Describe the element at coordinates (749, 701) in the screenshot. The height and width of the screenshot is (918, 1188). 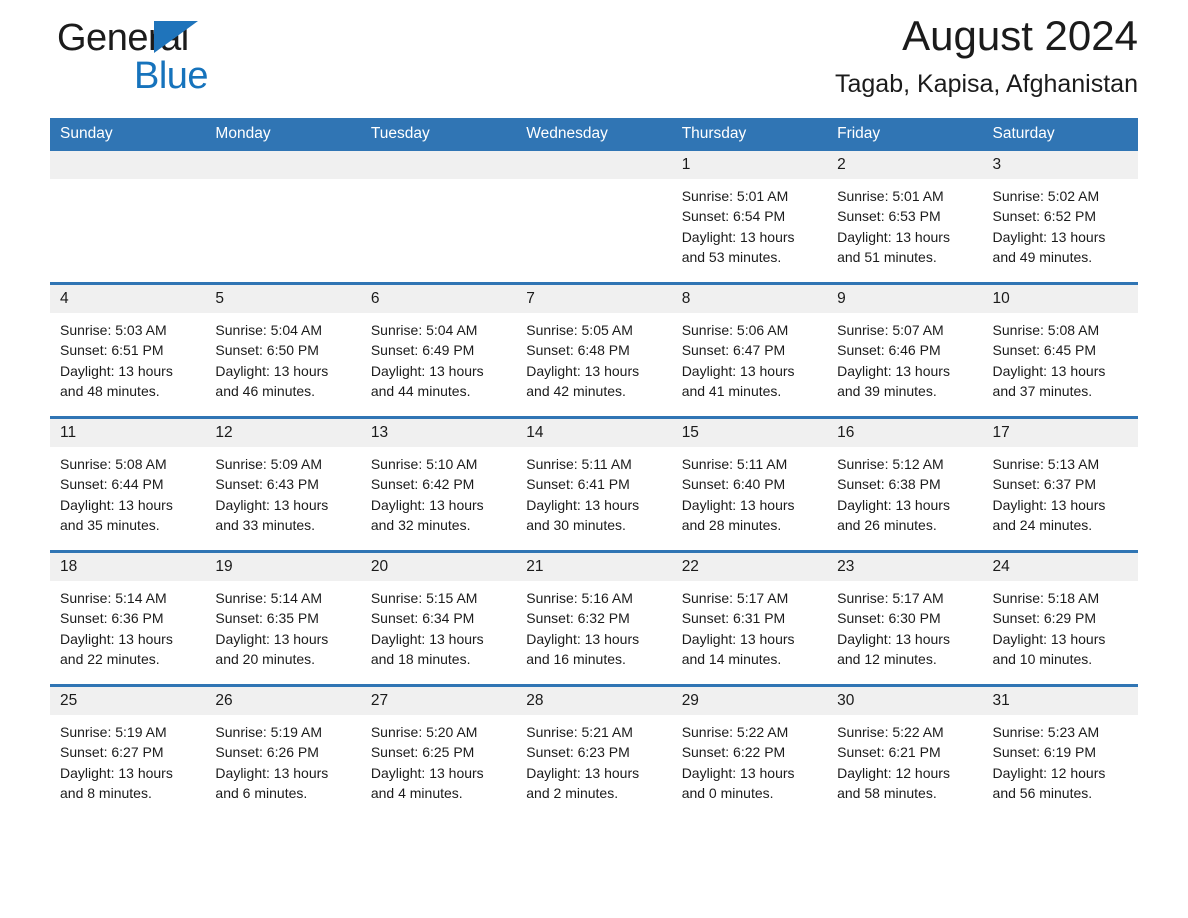
I see `day-number: 29` at that location.